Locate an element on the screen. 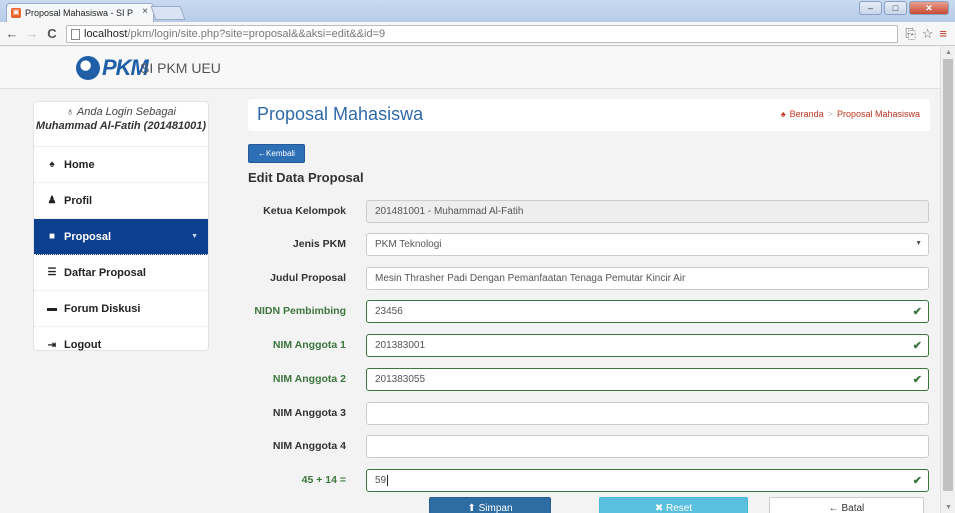  sidebar-item-label: Profil is located at coordinates (78, 200).